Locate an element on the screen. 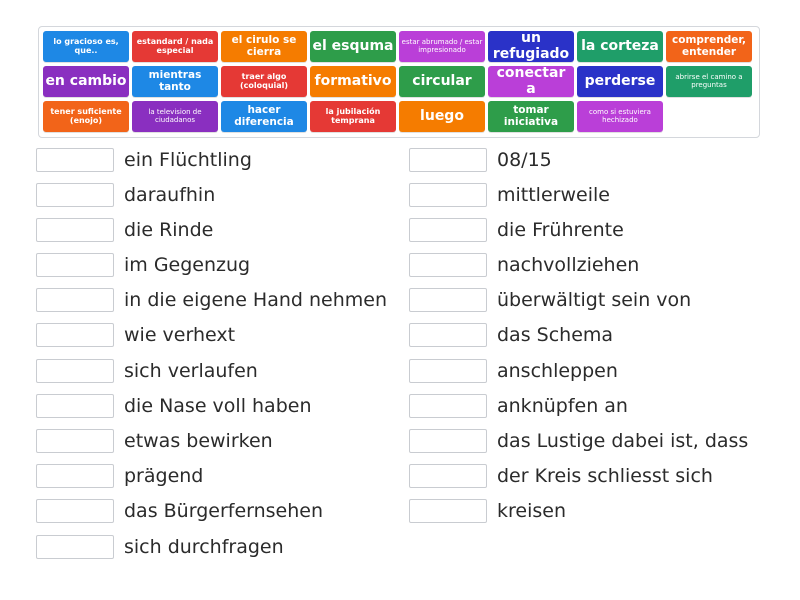 The width and height of the screenshot is (800, 600). target-label: das Schema is located at coordinates (555, 335).